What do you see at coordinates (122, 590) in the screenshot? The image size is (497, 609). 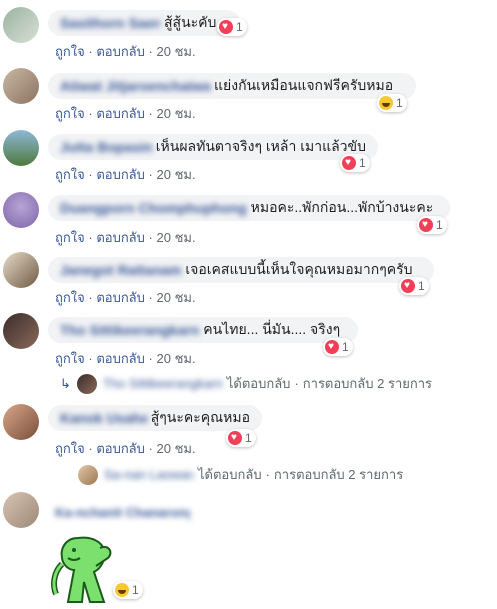 I see `sad-reaction-icon` at bounding box center [122, 590].